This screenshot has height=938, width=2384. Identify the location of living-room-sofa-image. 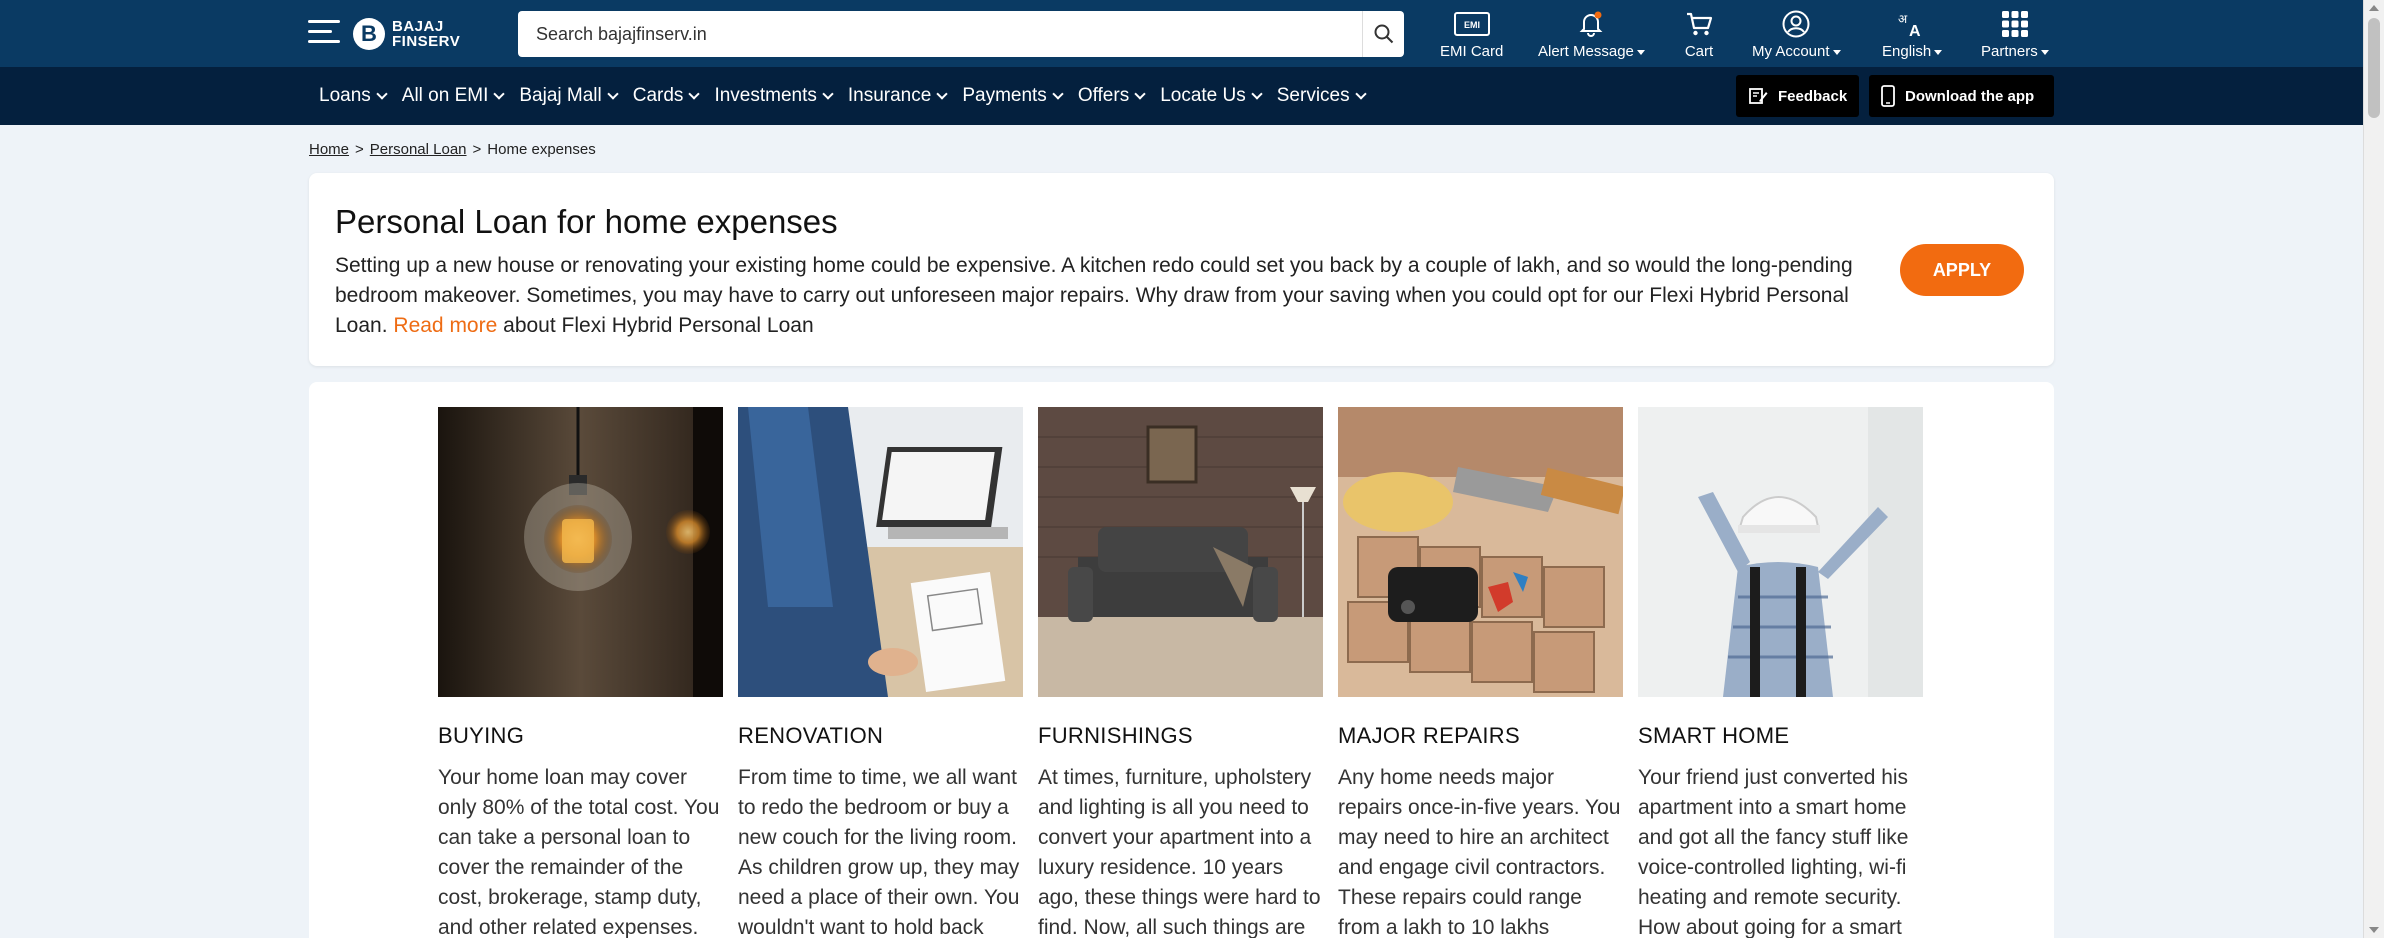
(1180, 552).